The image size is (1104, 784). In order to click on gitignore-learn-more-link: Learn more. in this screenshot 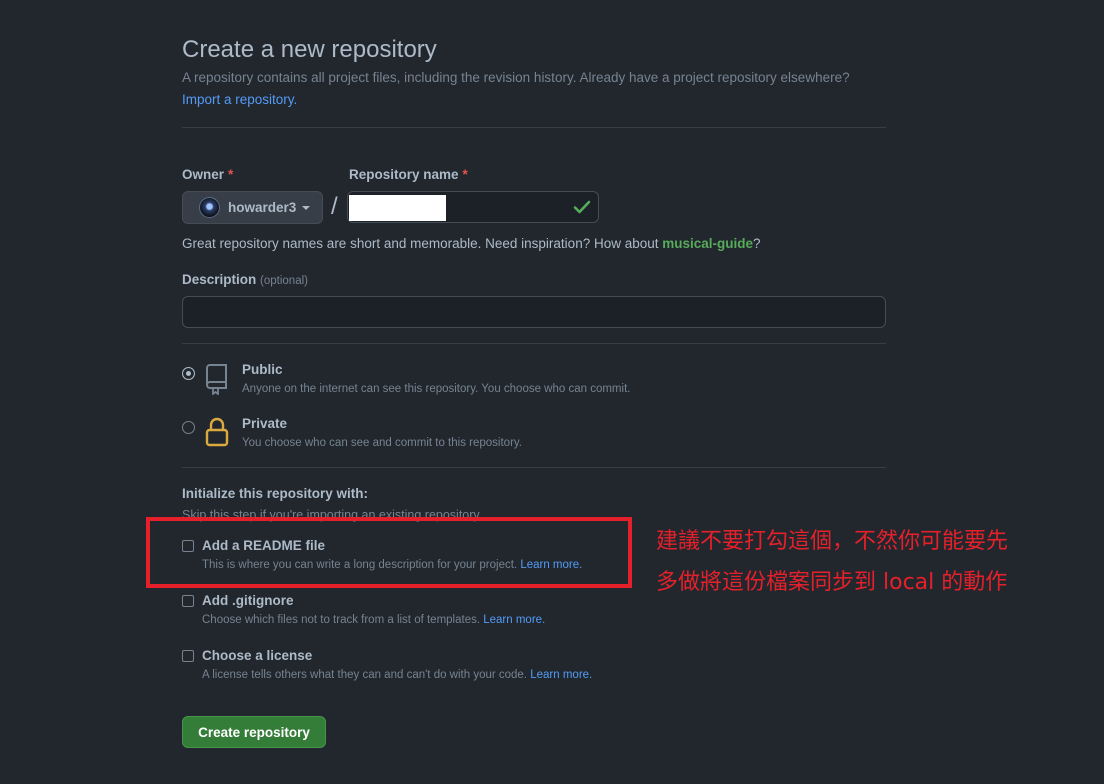, I will do `click(514, 620)`.